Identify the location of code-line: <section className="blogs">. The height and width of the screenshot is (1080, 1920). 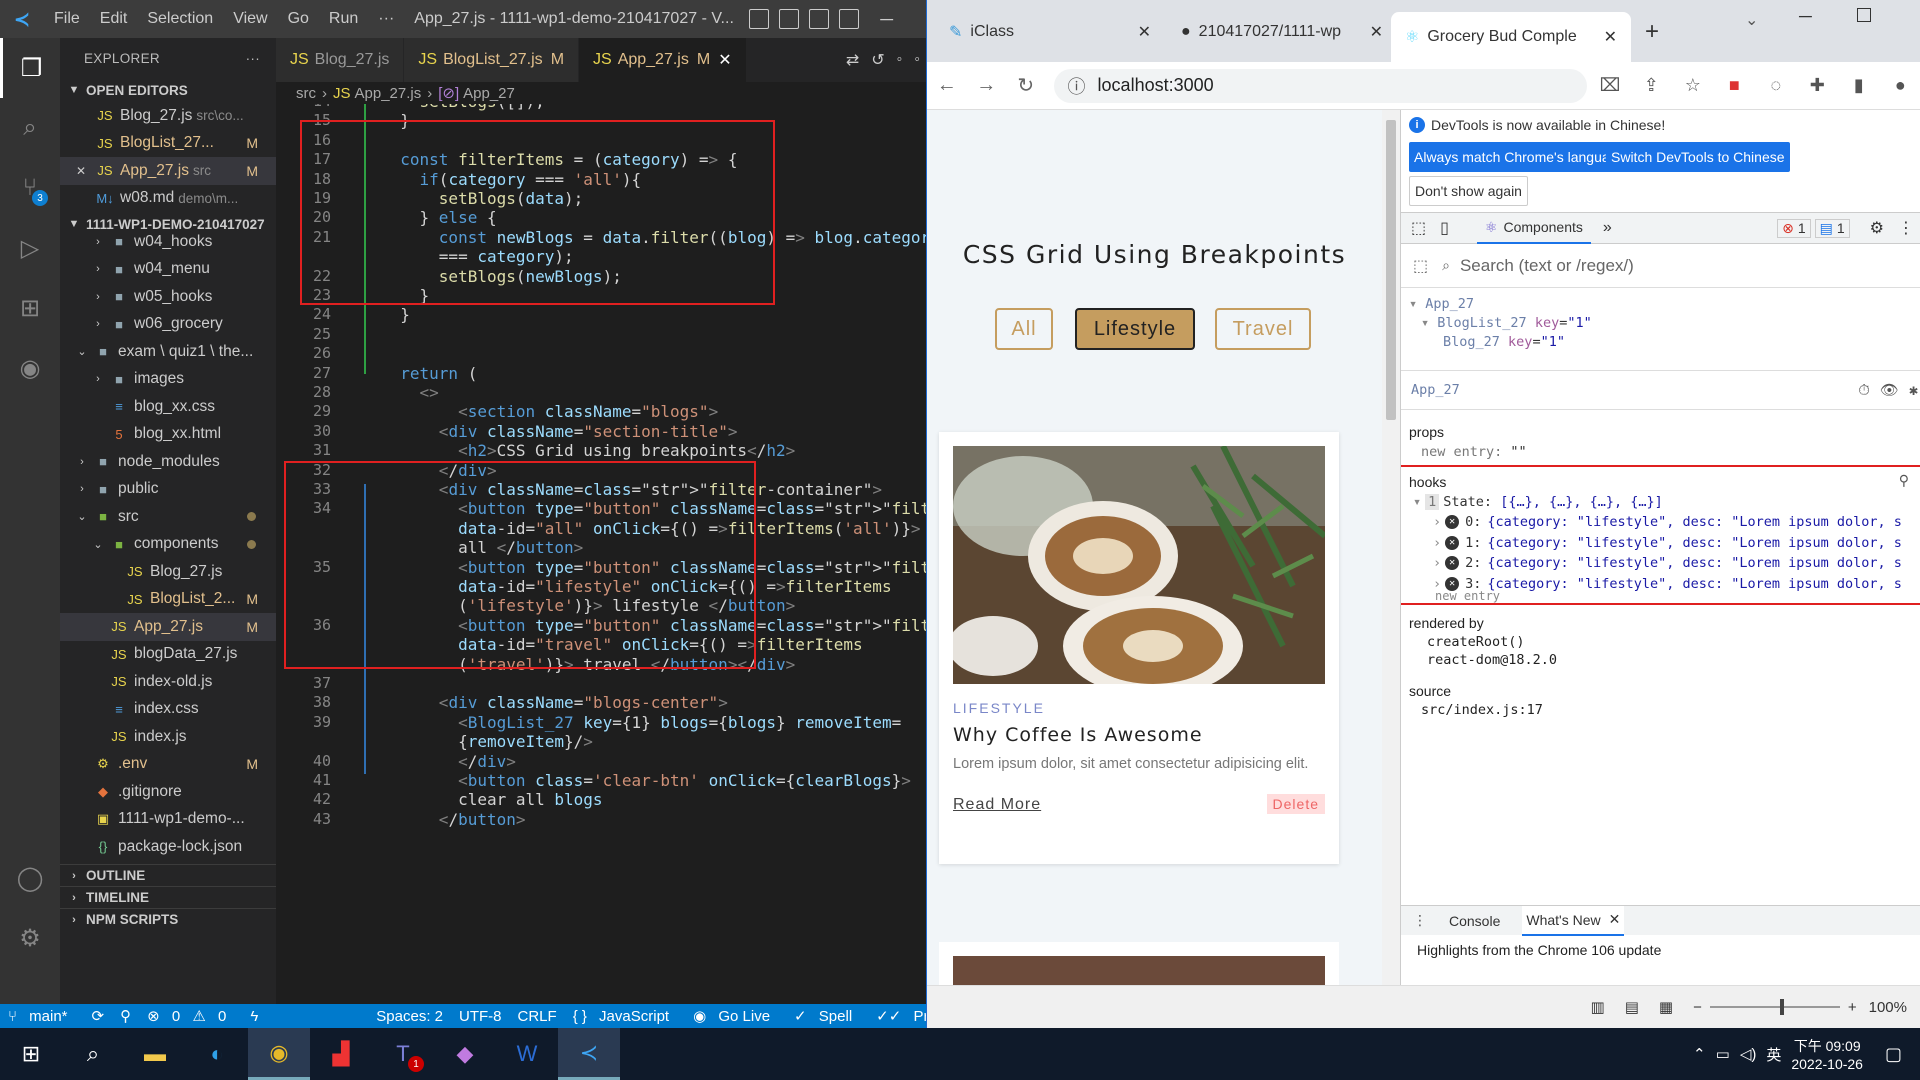
(549, 411).